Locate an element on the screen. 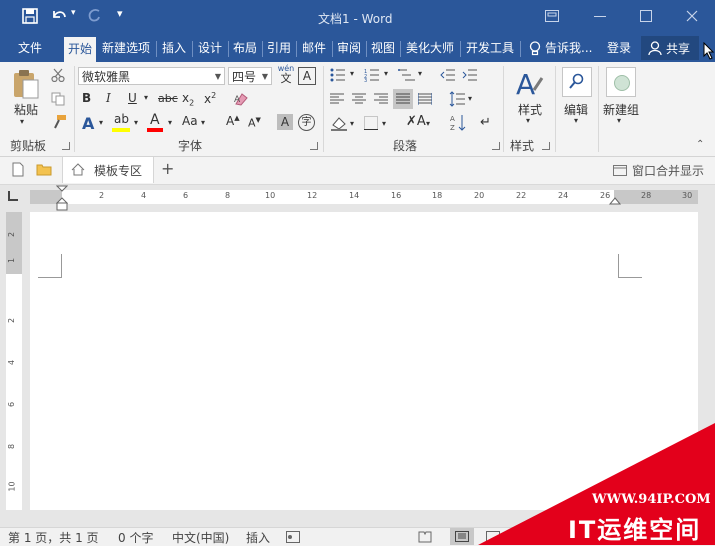 The width and height of the screenshot is (715, 546). borders-dropdown-icon: ▾ is located at coordinates (384, 123).